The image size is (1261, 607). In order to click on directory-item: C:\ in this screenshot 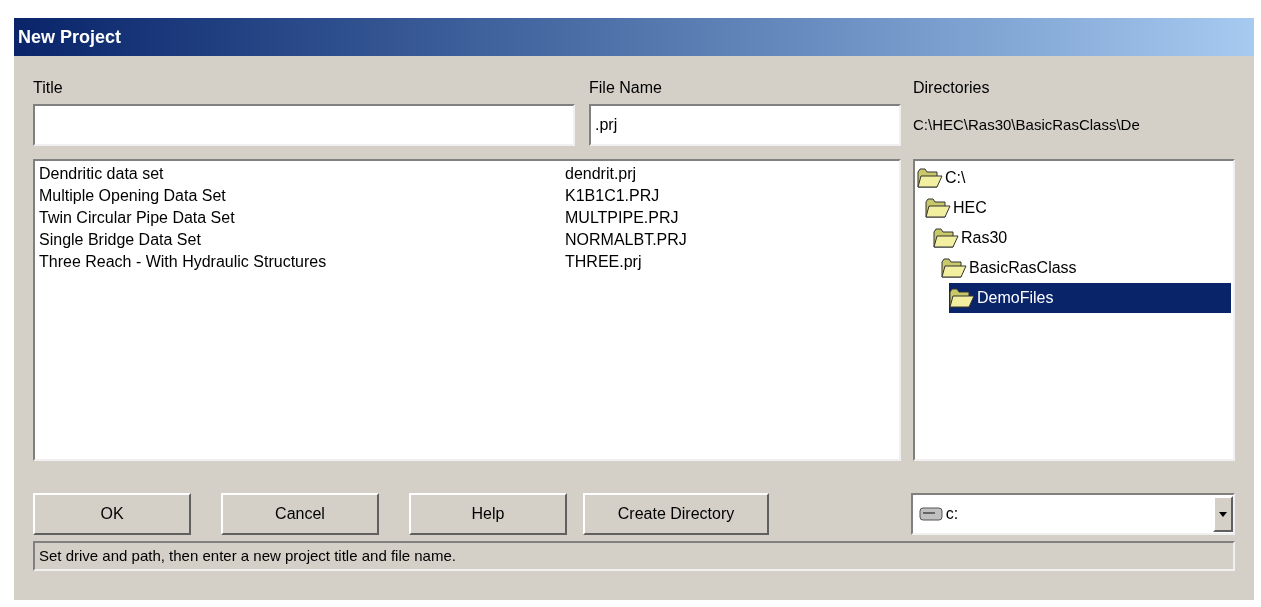, I will do `click(1074, 178)`.